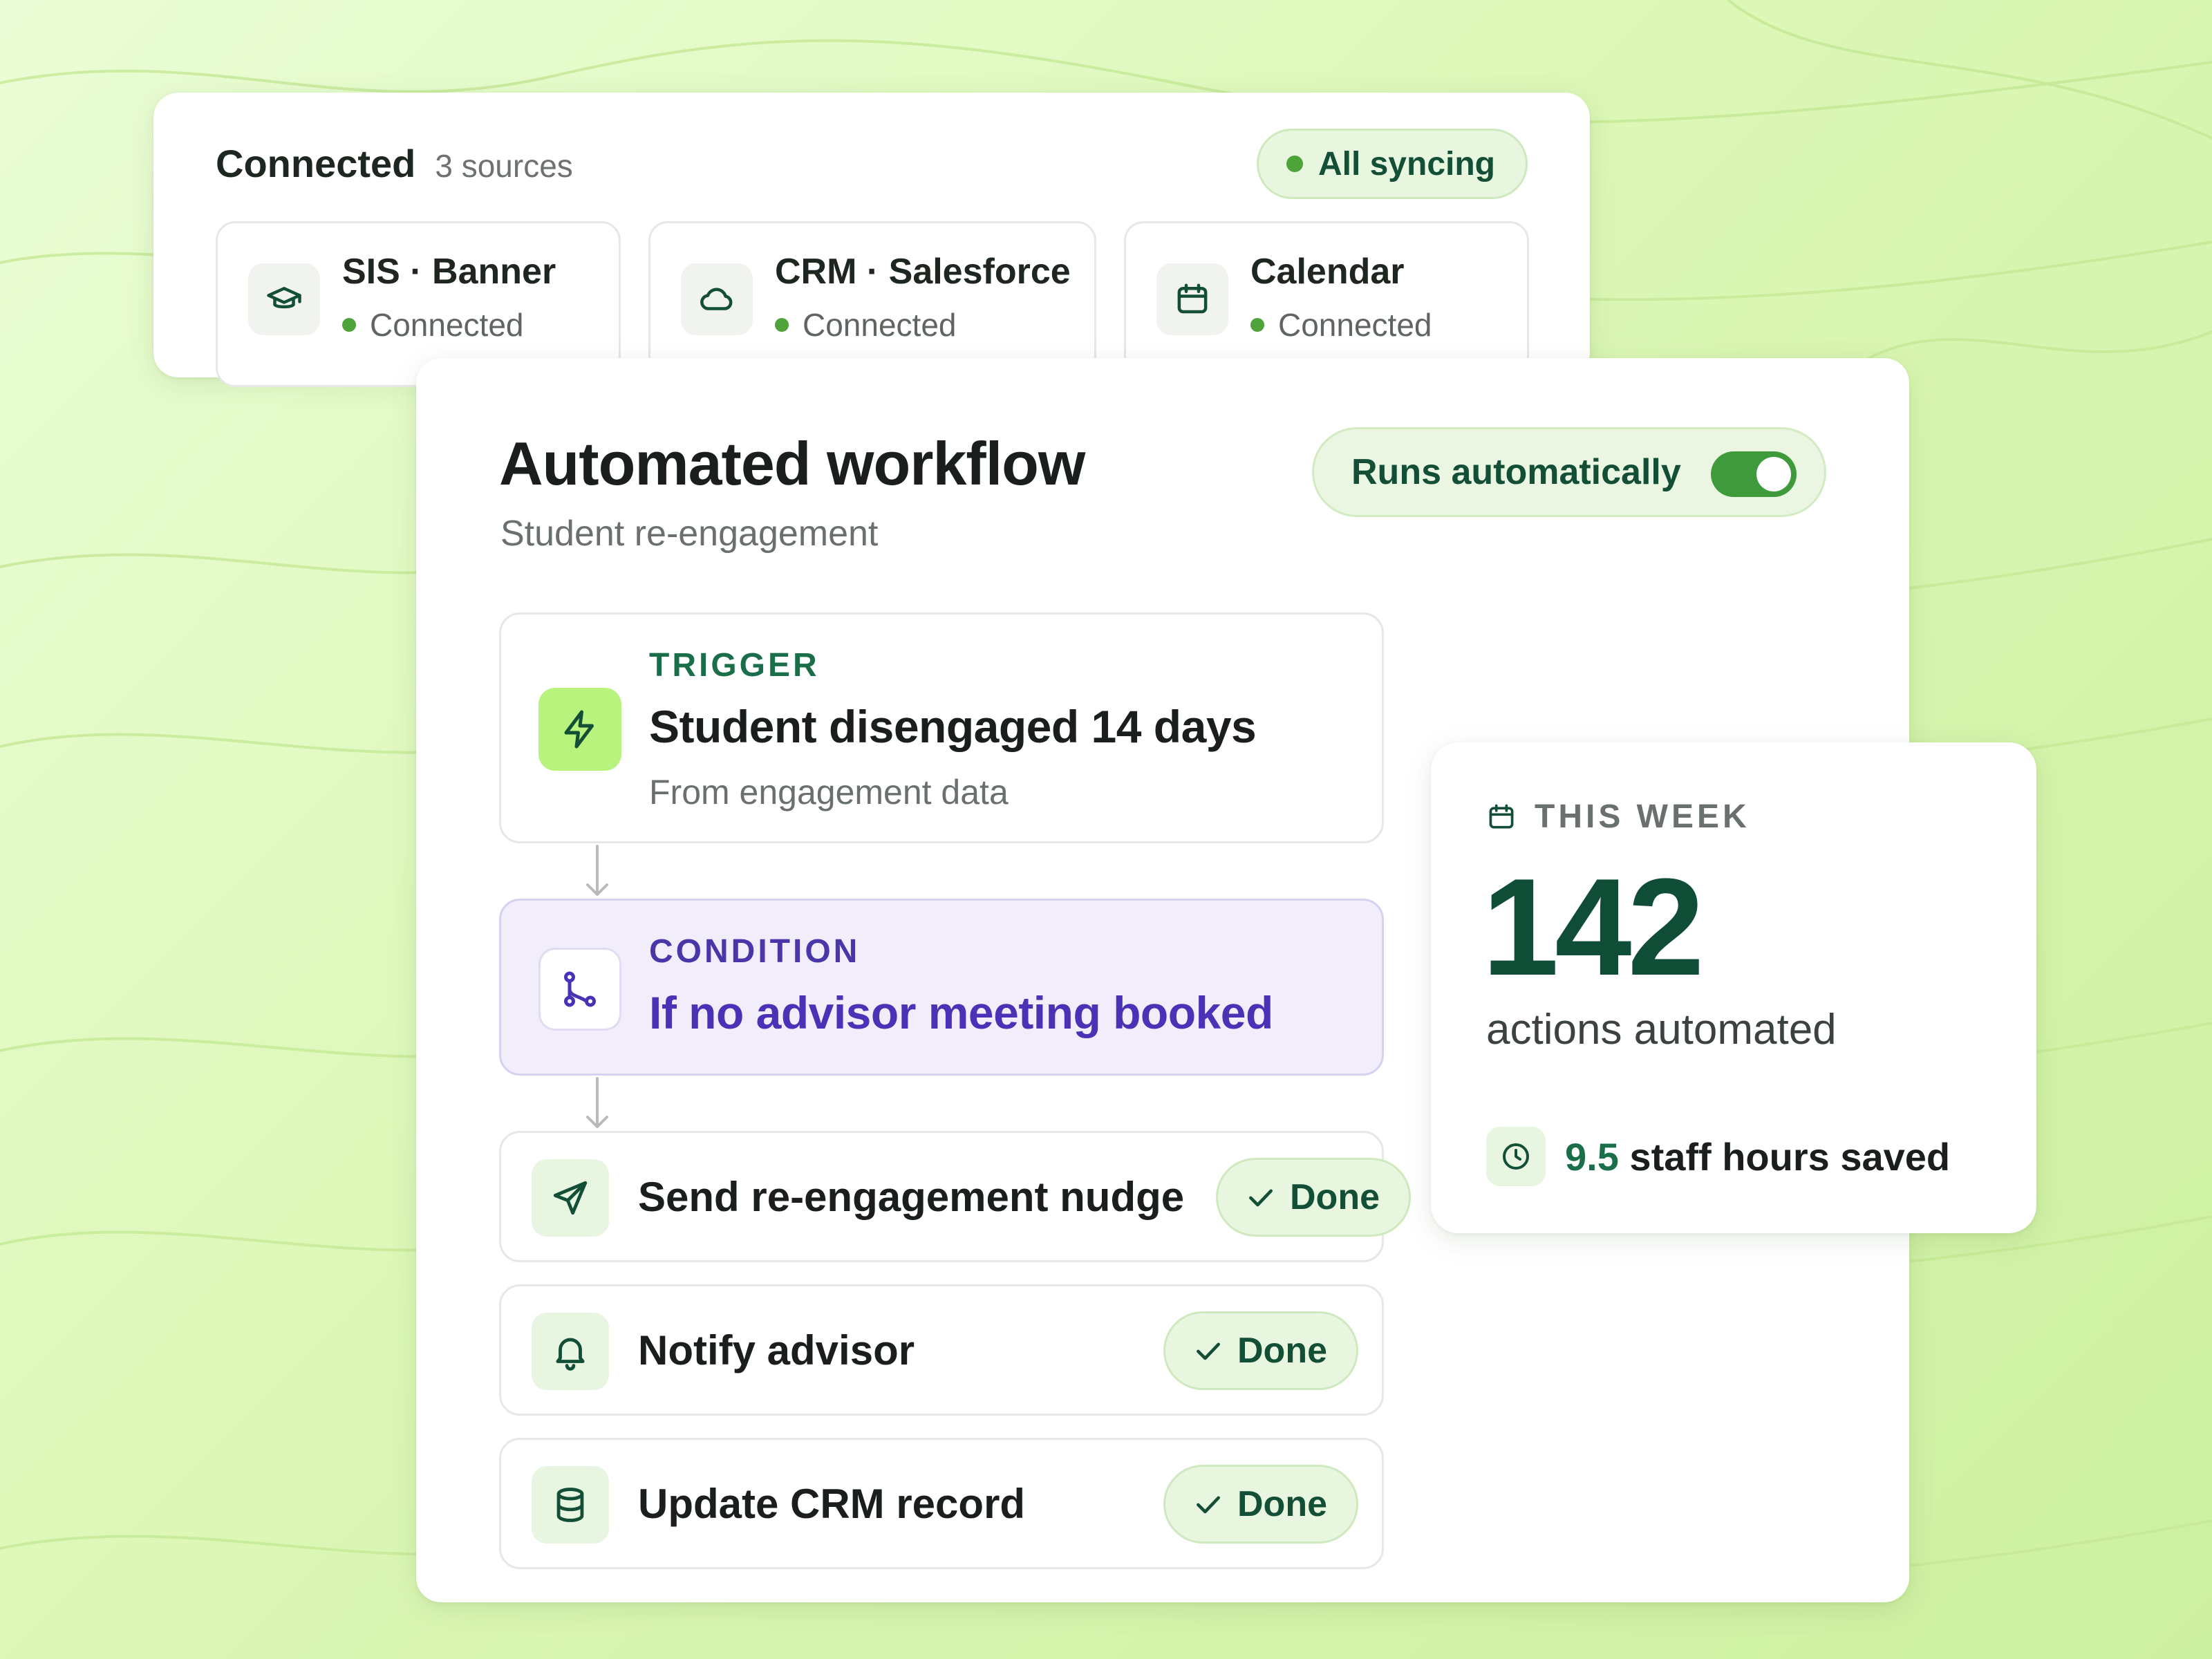 This screenshot has height=1659, width=2212. I want to click on trigger-kicker: TRIGGER, so click(735, 665).